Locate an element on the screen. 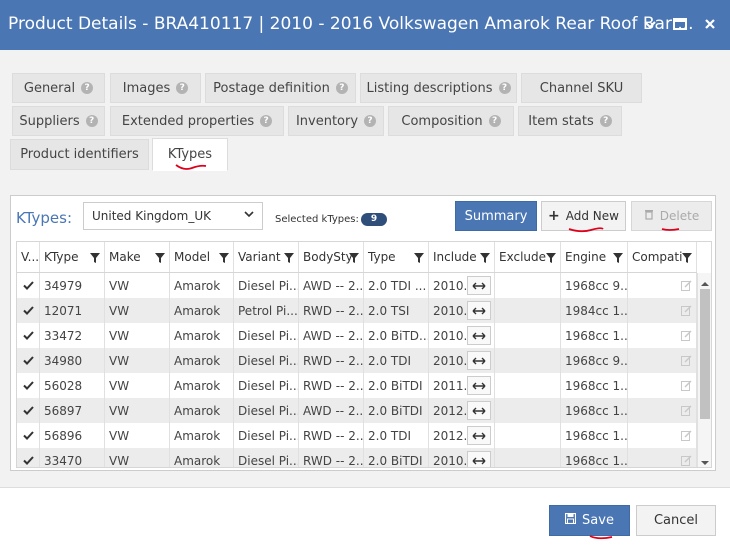  tab-listing-descriptions: Listing descriptions? is located at coordinates (438, 88).